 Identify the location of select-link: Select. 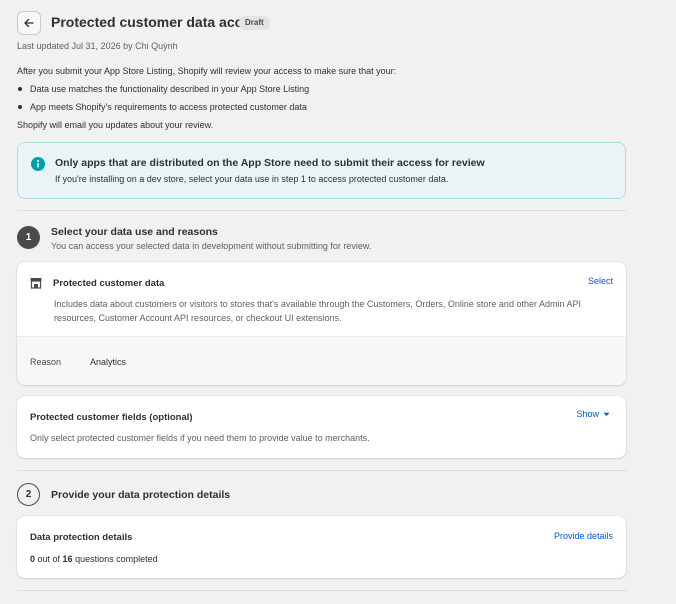
(600, 281).